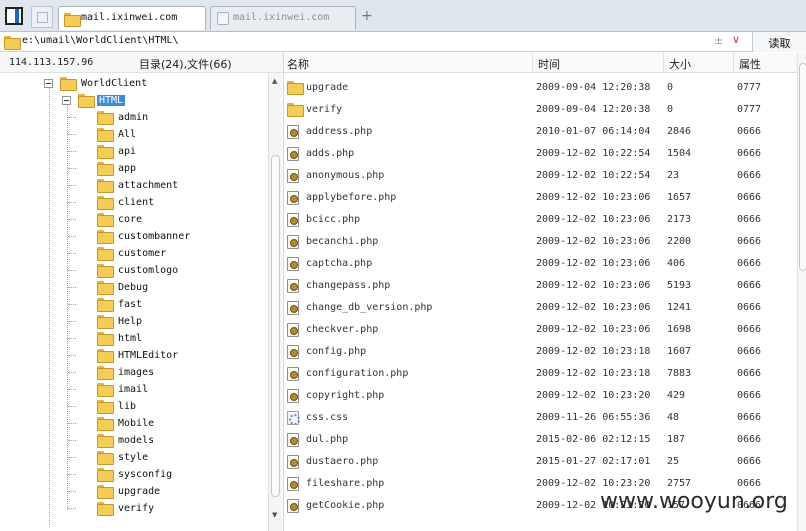 This screenshot has width=806, height=531. I want to click on column-name: 名称, so click(298, 64).